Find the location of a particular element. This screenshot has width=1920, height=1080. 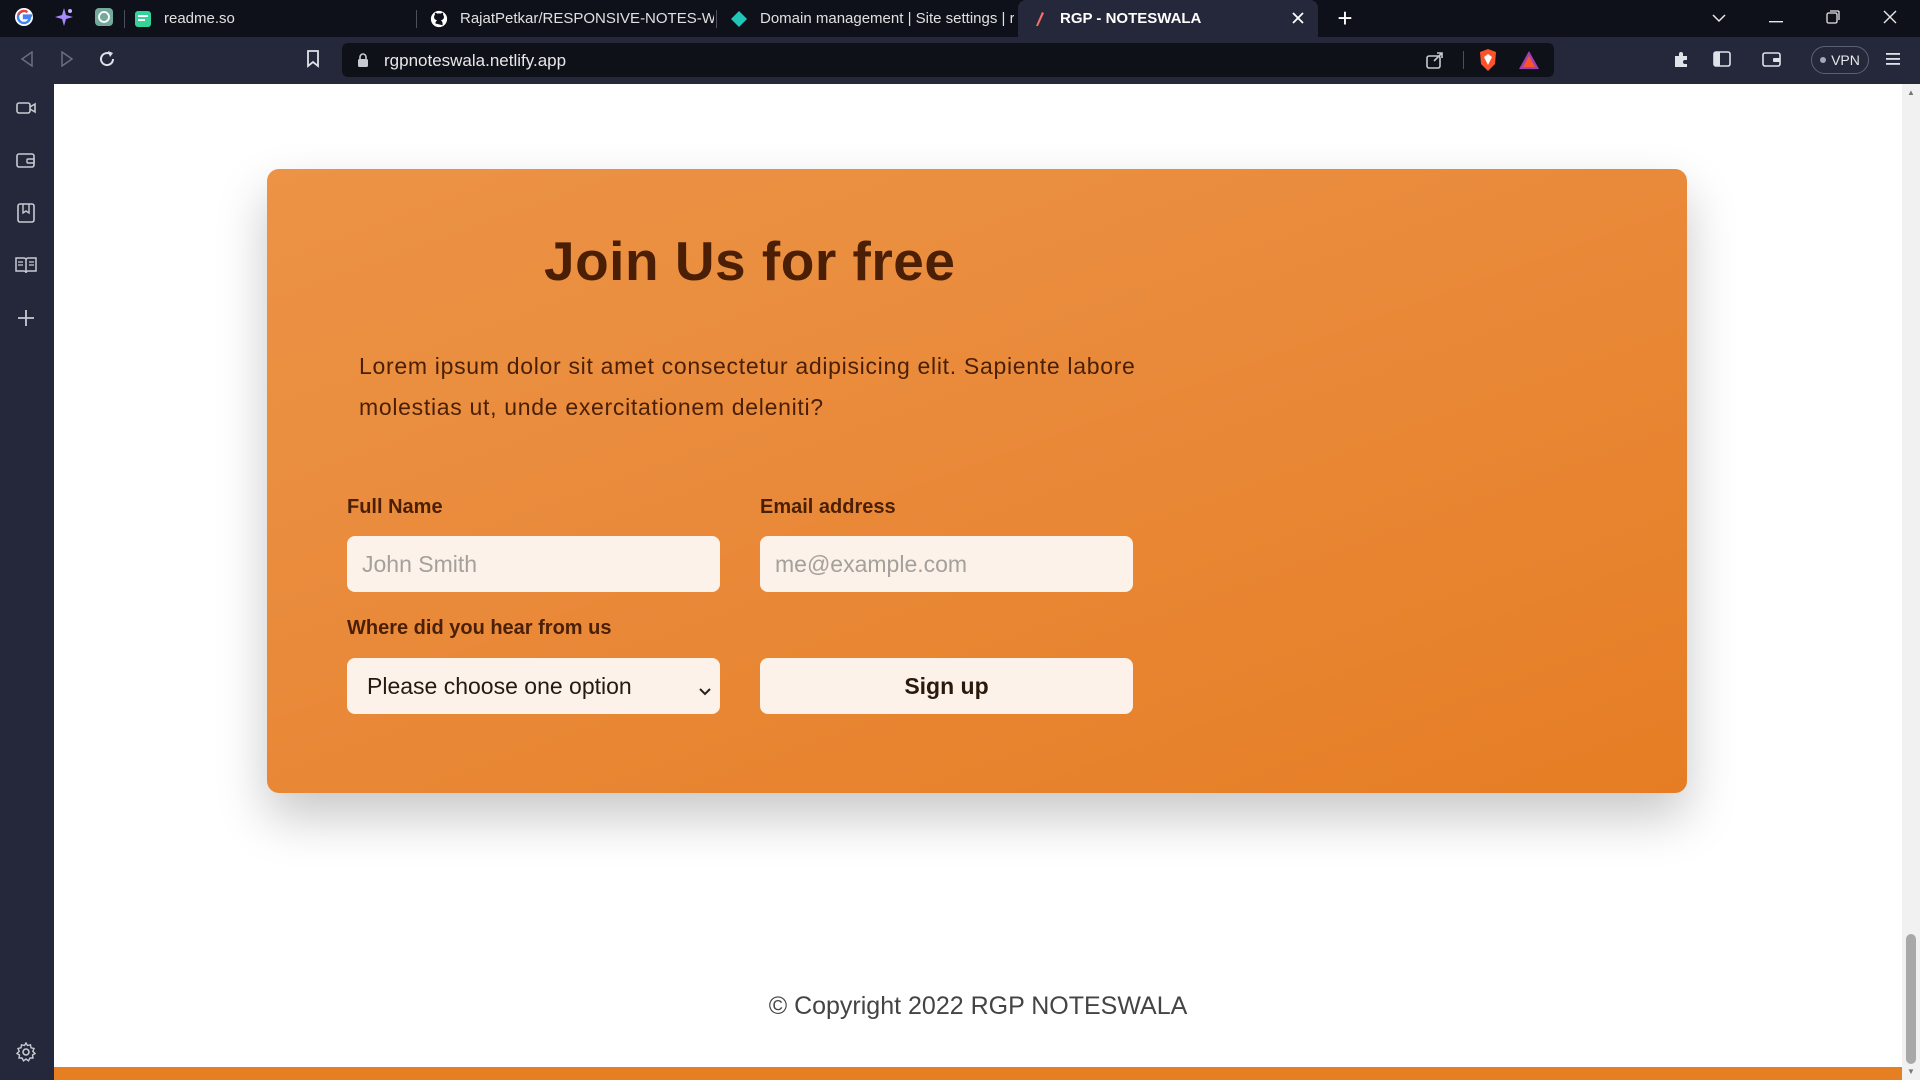

tab-netlify-domain: Domain management | Site settings | r is located at coordinates (866, 18).